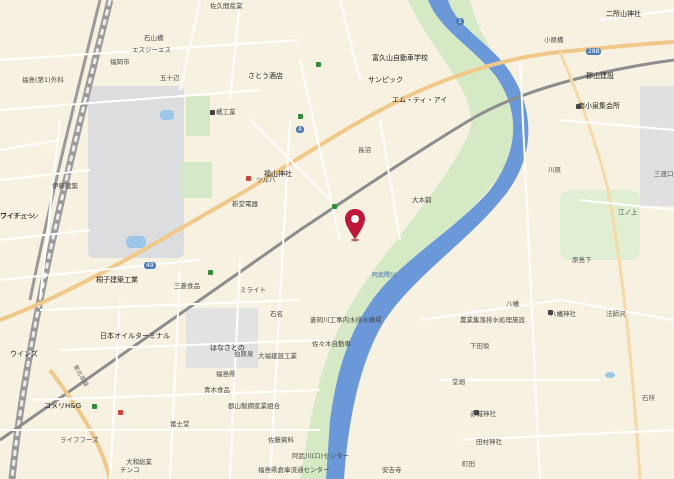 The width and height of the screenshot is (674, 479). Describe the element at coordinates (79, 440) in the screenshot. I see `place-label: ライフフーズ` at that location.